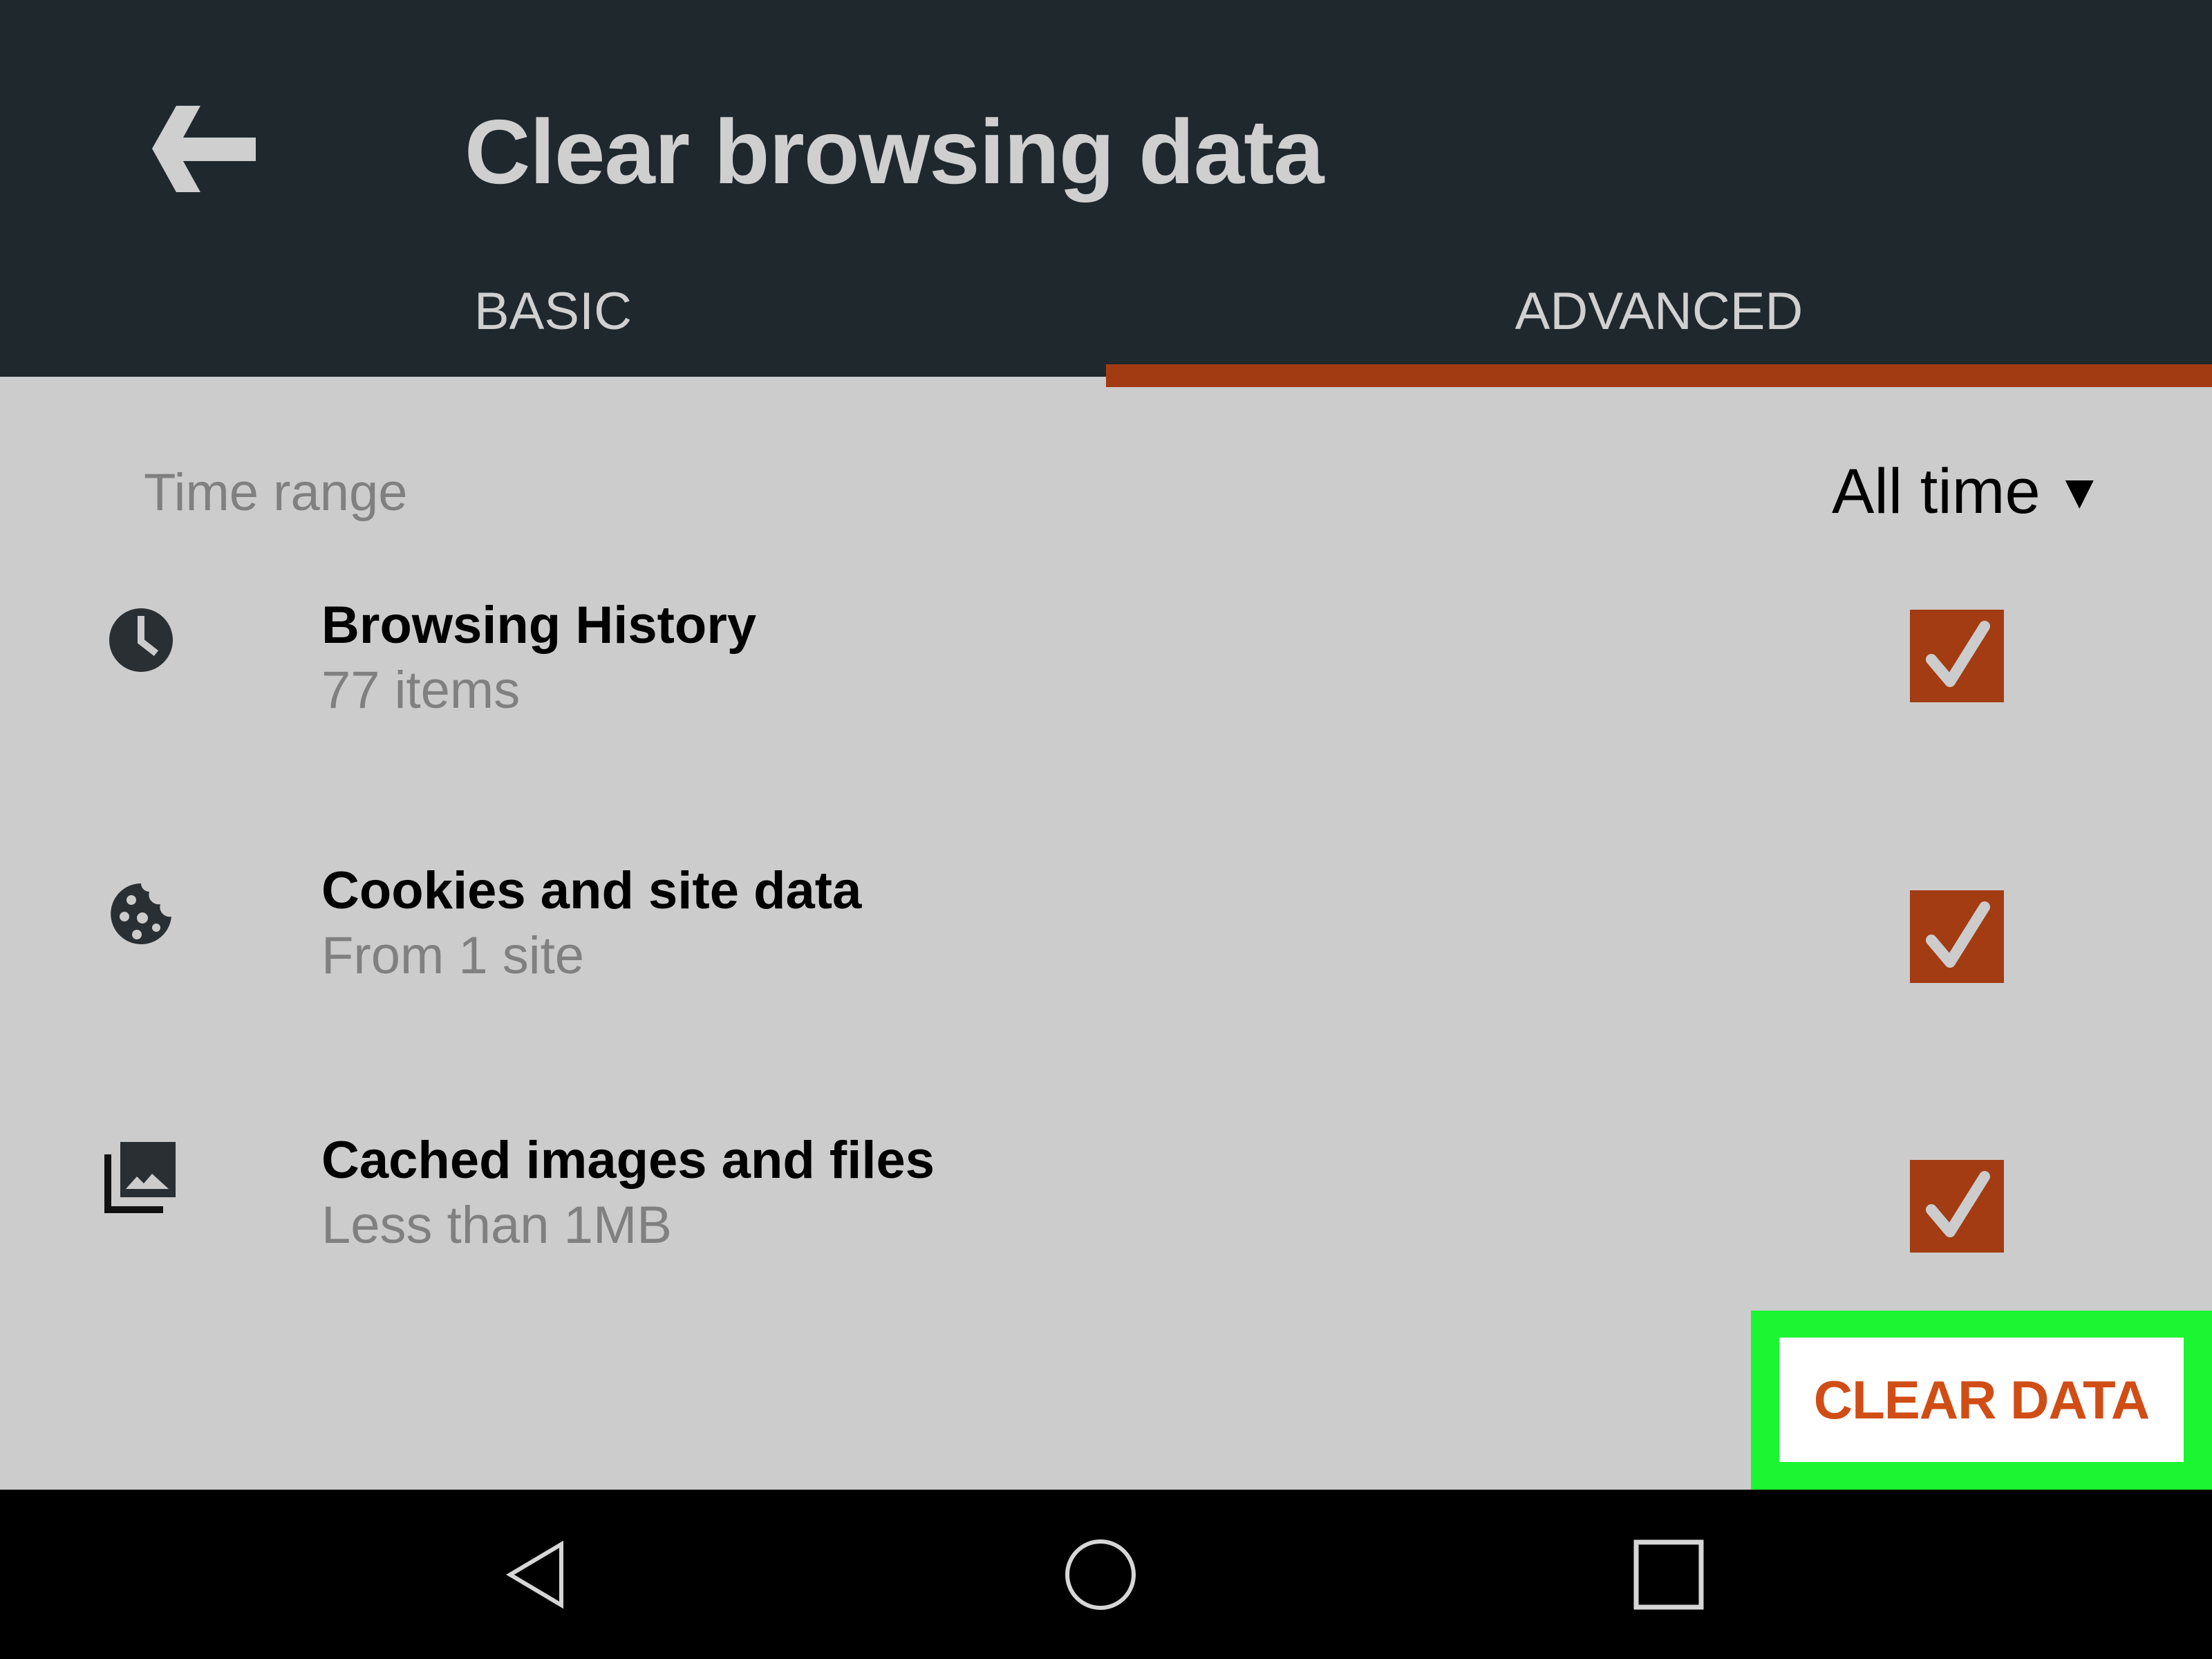  Describe the element at coordinates (1106, 1213) in the screenshot. I see `list-item-cached-images: Cached images and files Less than 1MB` at that location.